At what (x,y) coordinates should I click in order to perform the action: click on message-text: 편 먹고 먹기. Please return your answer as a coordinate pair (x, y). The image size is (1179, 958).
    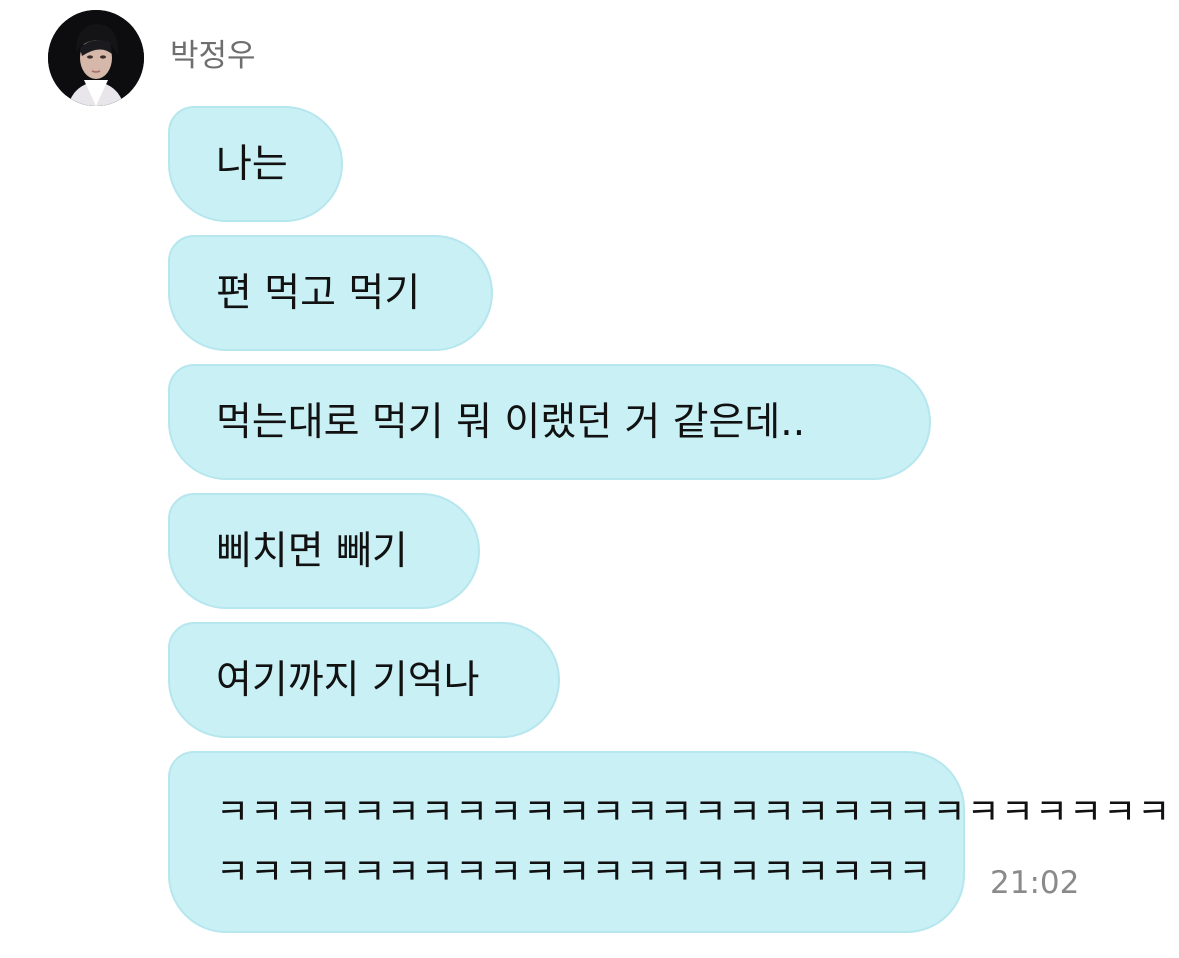
    Looking at the image, I should click on (318, 293).